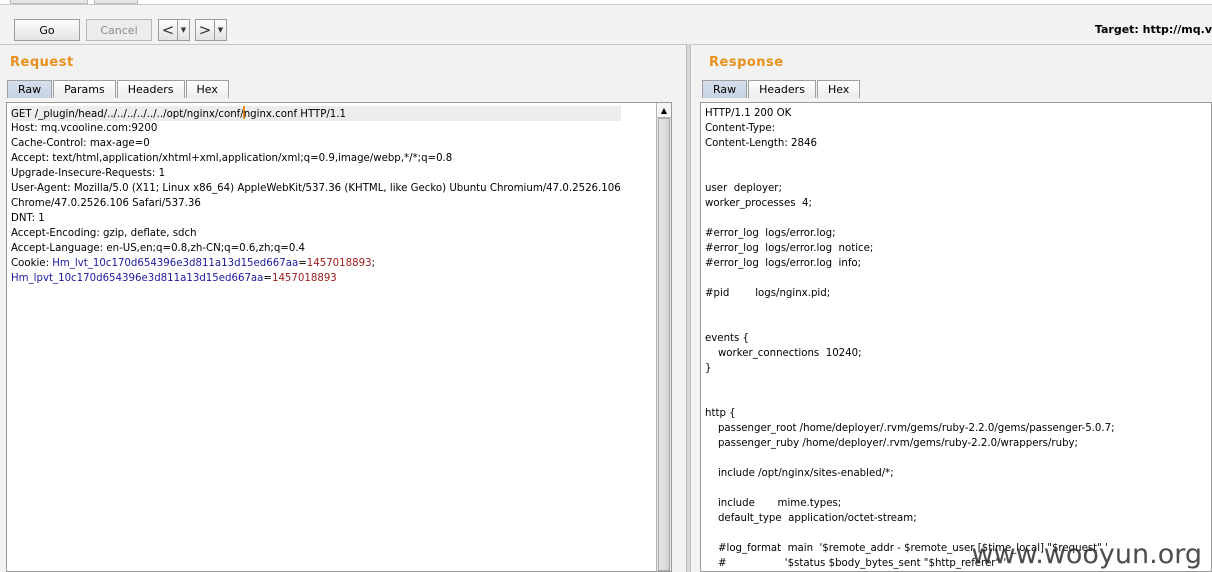  I want to click on response-tab-hex: Hex, so click(838, 89).